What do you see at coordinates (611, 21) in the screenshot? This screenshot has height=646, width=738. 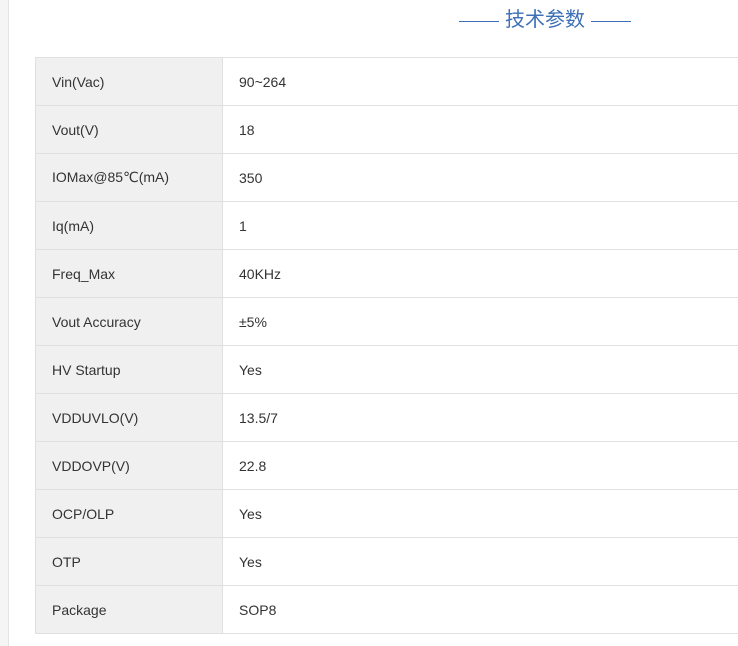 I see `title-right-rule` at bounding box center [611, 21].